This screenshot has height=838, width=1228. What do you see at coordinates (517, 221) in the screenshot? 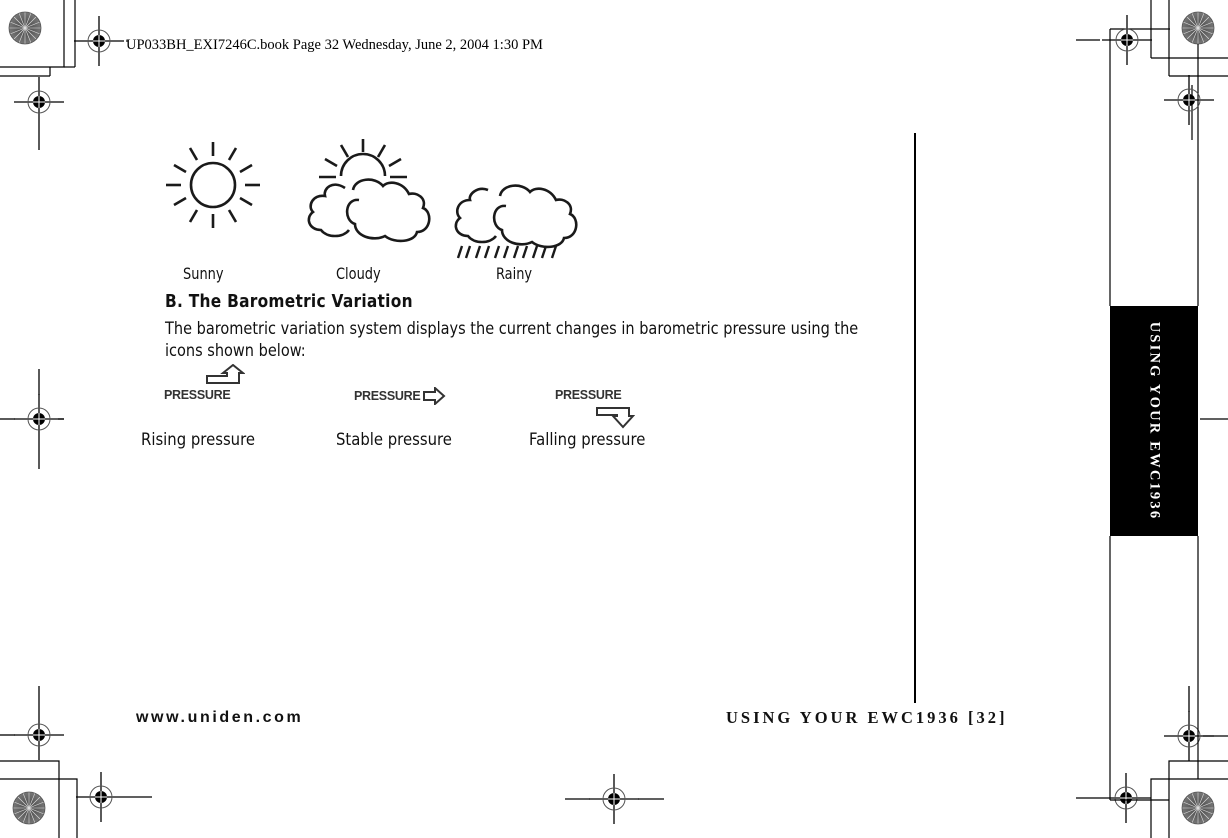
I see `rain-cloud-icon` at bounding box center [517, 221].